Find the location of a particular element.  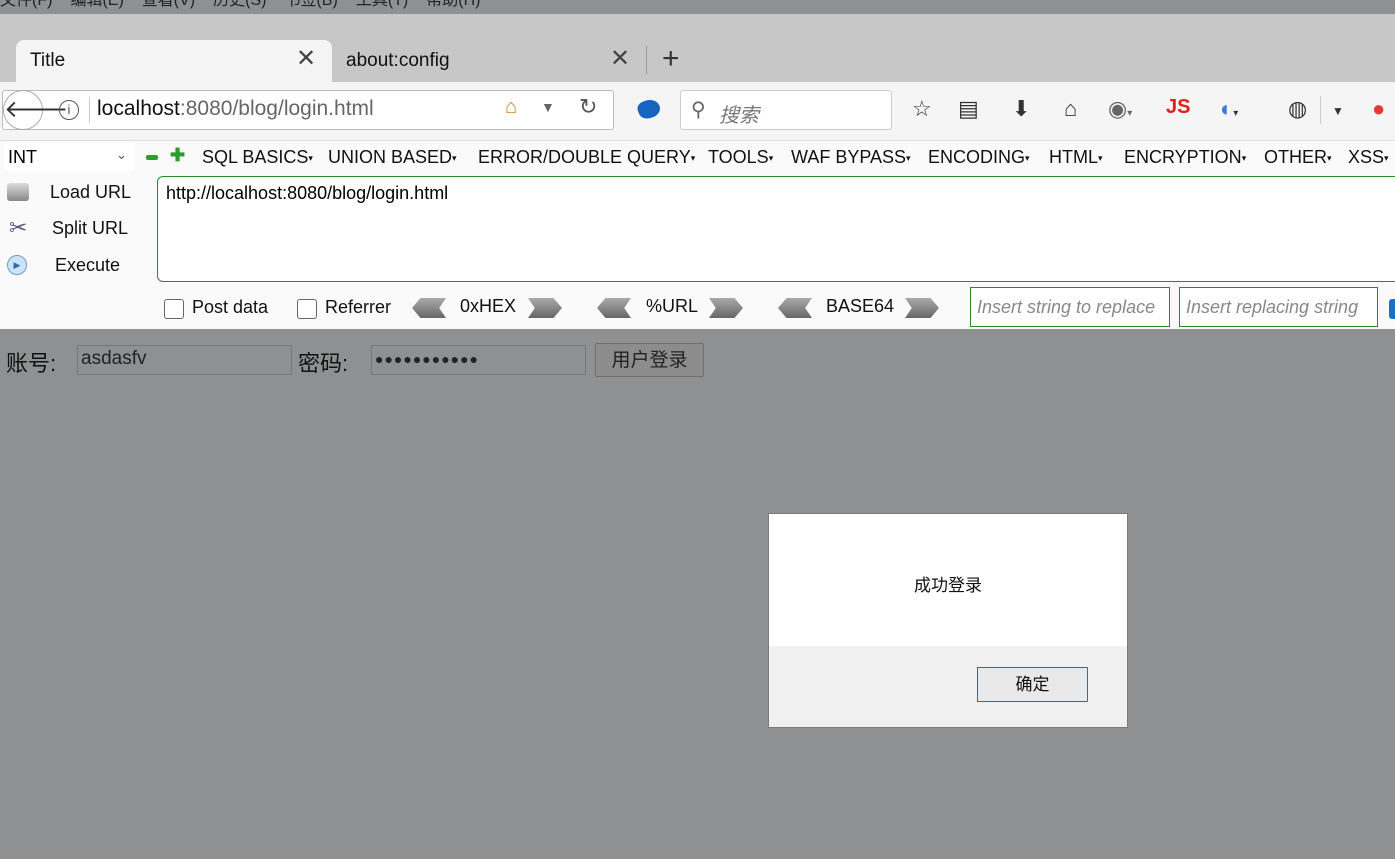

menu-error-double-query: ERROR/DOUBLE QUERY▾ is located at coordinates (586, 157).